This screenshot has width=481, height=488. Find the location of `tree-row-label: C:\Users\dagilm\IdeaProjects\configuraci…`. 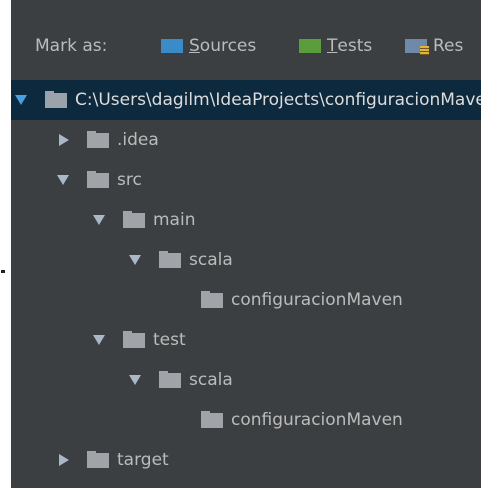

tree-row-label: C:\Users\dagilm\IdeaProjects\configuraci… is located at coordinates (278, 100).